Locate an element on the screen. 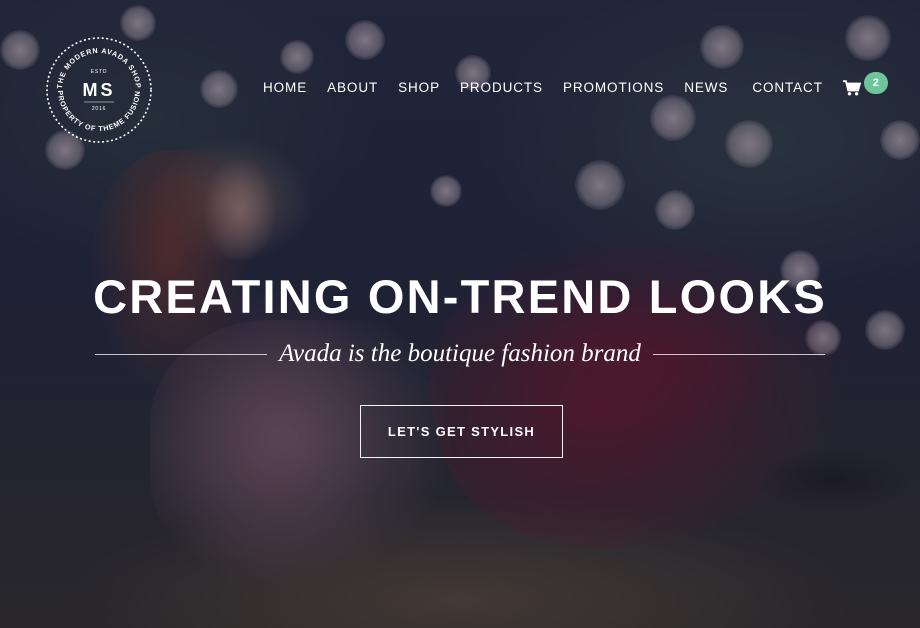 This screenshot has width=920, height=628. nav-home: HOME is located at coordinates (285, 88).